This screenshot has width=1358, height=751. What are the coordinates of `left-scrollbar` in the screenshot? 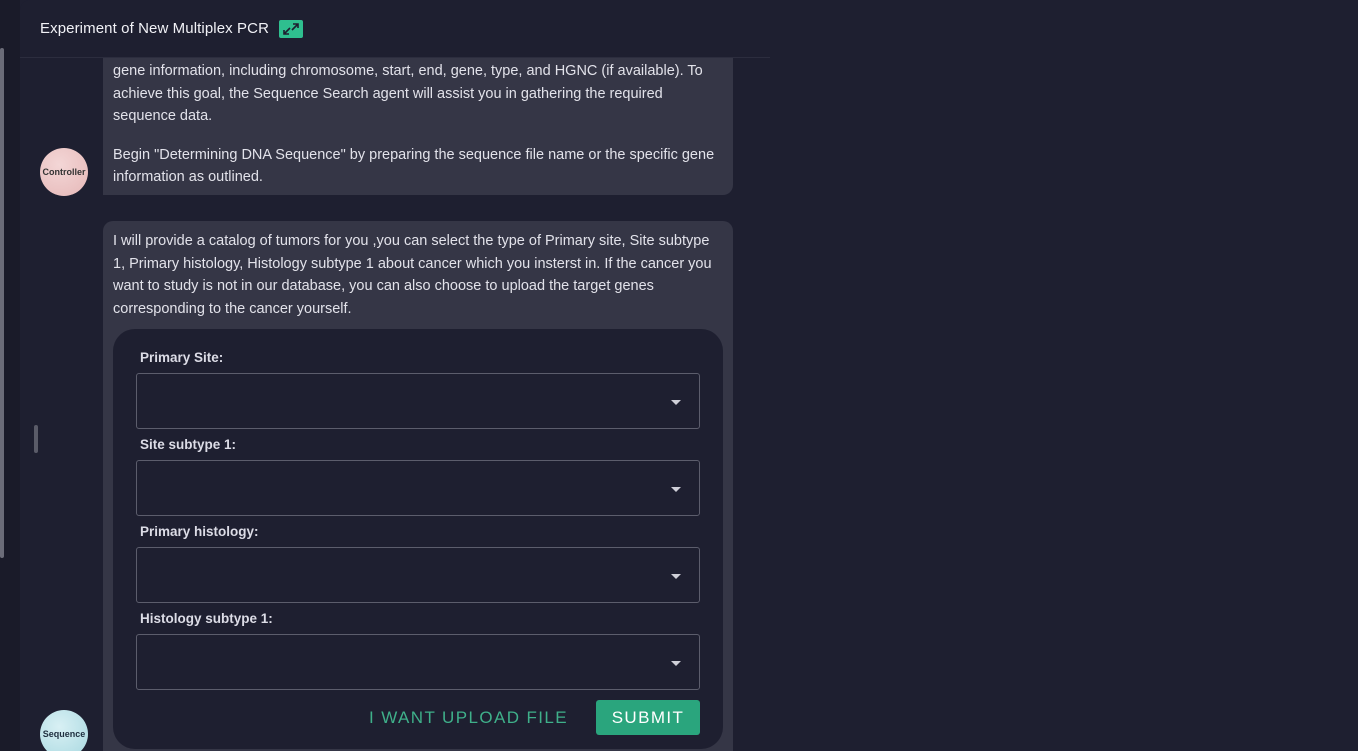 It's located at (2, 303).